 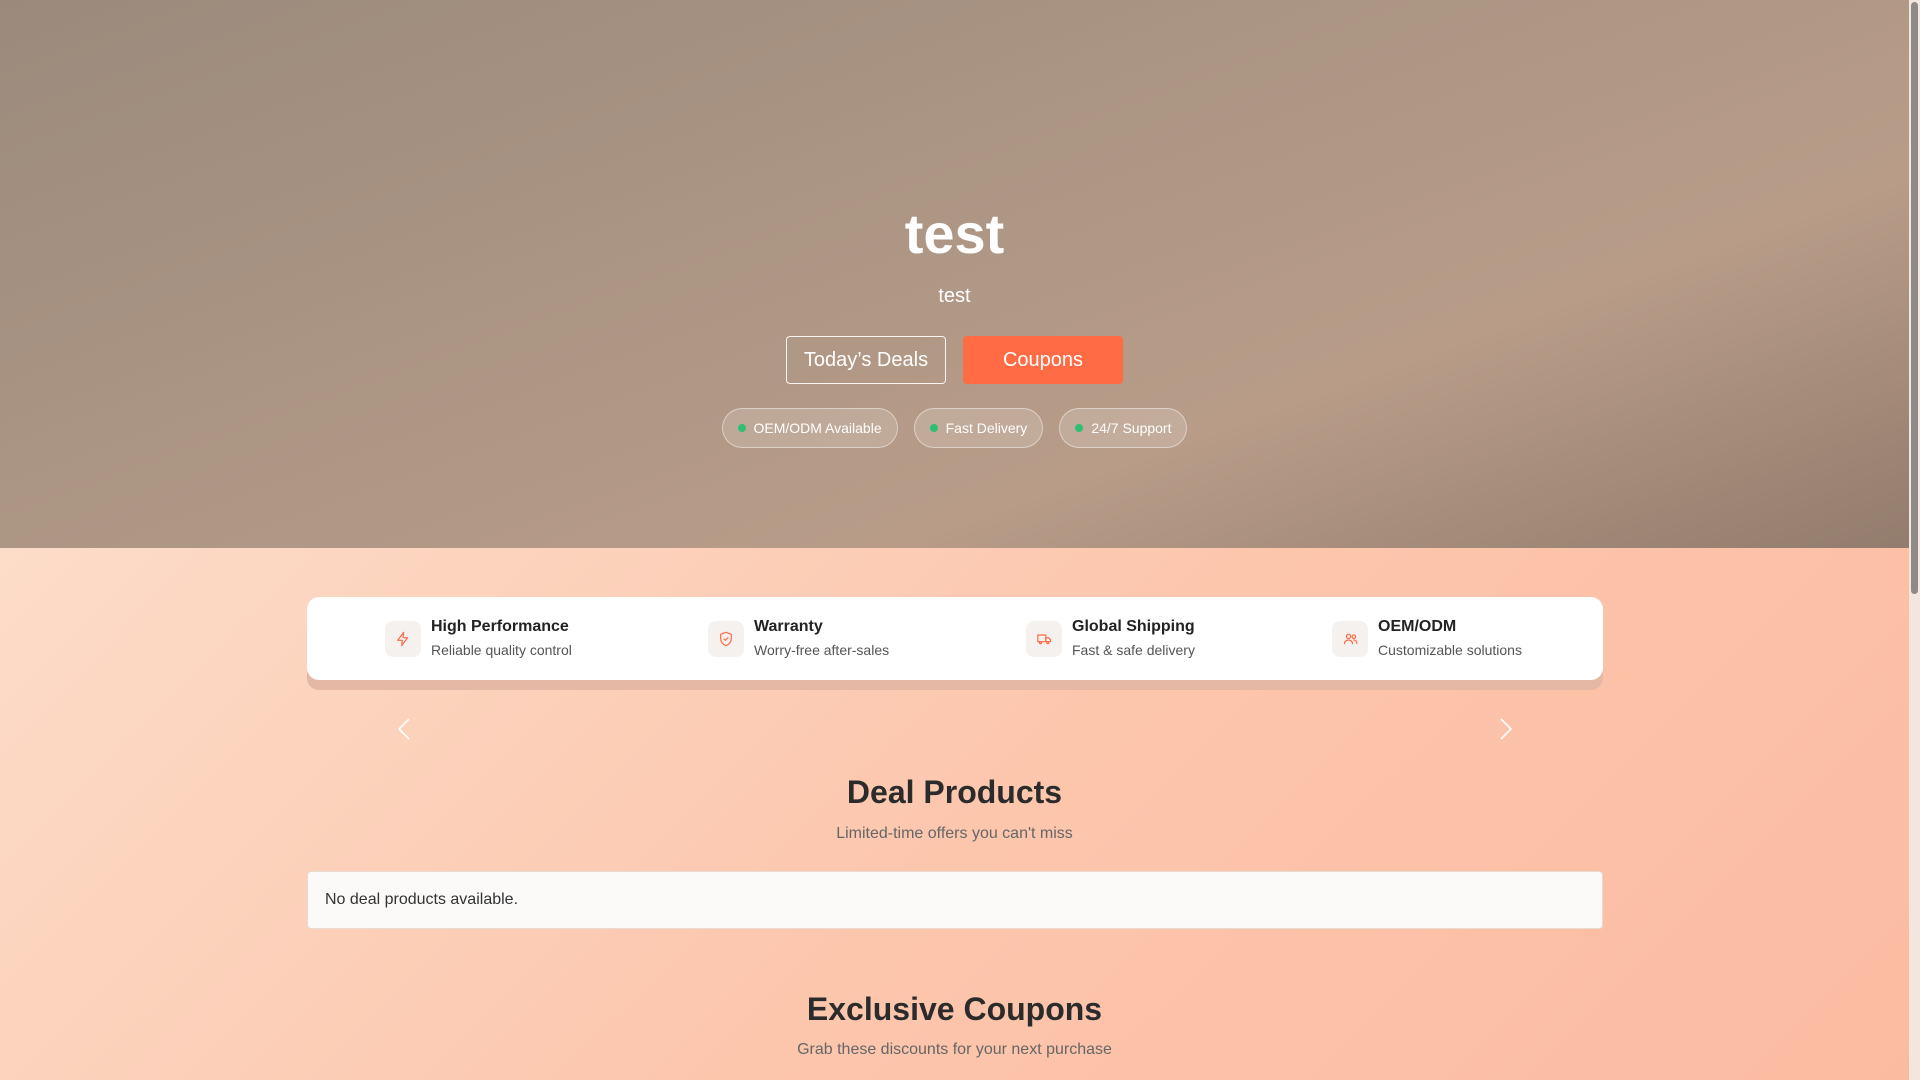 What do you see at coordinates (954, 233) in the screenshot?
I see `hero-title: test` at bounding box center [954, 233].